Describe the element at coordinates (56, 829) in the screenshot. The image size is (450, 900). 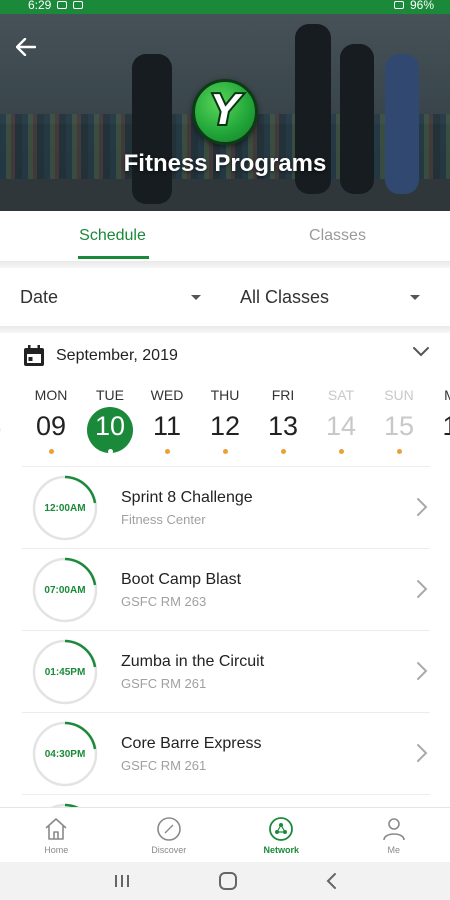
I see `home-icon` at that location.